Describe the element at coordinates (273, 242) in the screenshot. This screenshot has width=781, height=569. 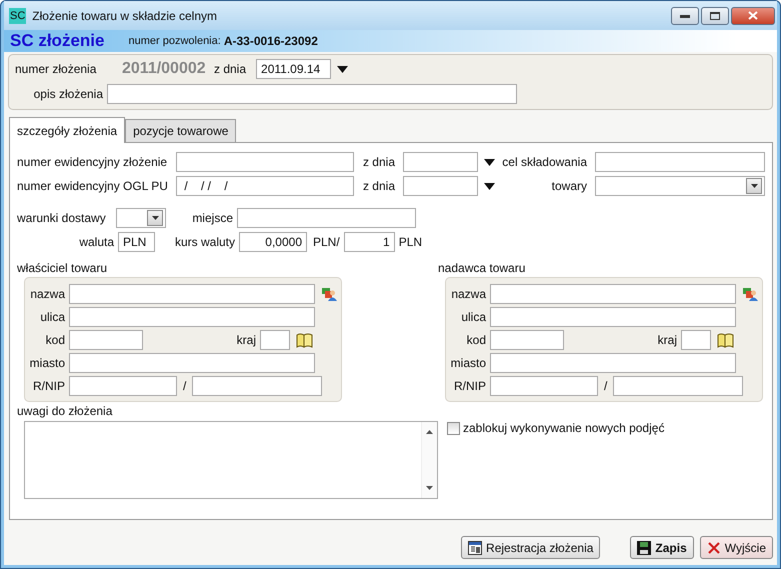
I see `rate-field: 0,0000` at that location.